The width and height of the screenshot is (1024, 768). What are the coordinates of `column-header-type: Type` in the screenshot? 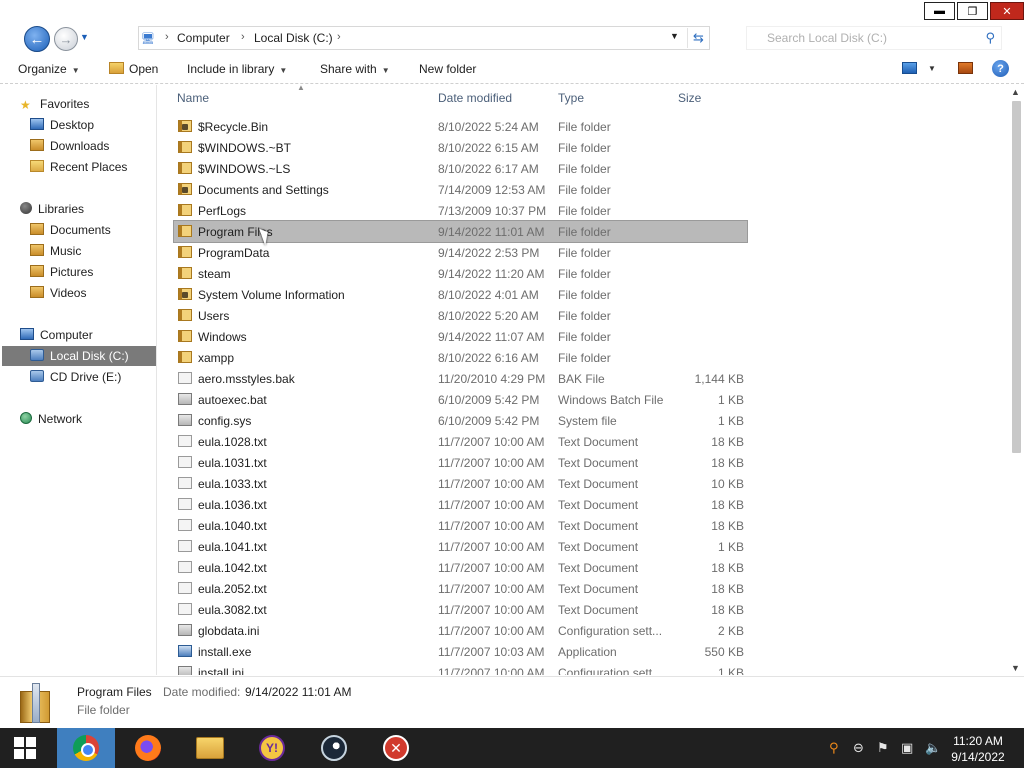 It's located at (571, 98).